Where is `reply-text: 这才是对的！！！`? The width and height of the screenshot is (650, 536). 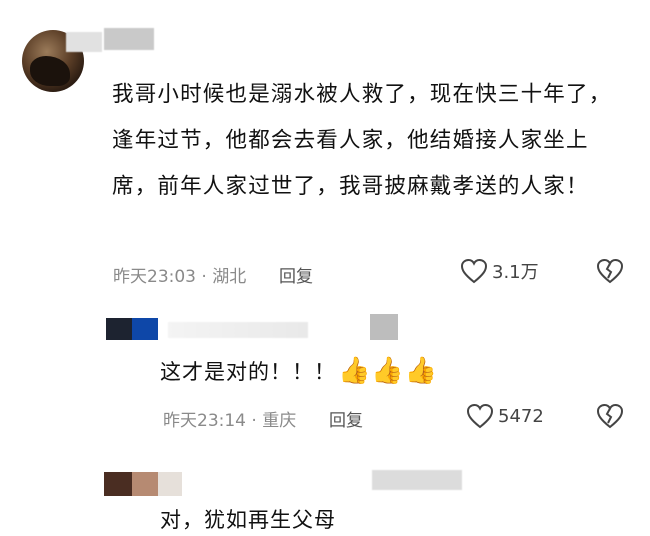
reply-text: 这才是对的！！！ is located at coordinates (248, 372).